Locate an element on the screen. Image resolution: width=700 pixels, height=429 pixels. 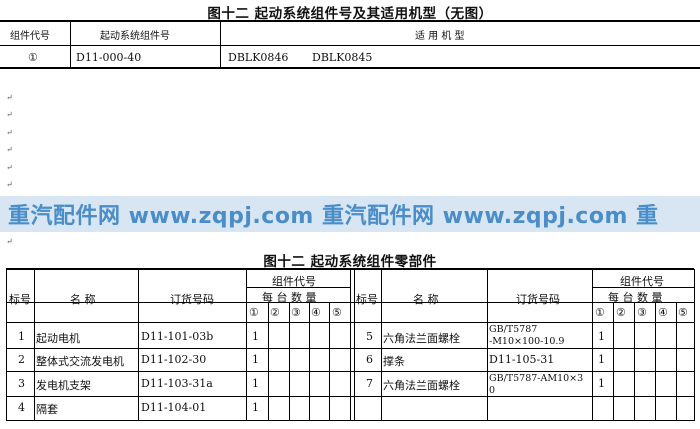
table2-row-order-right-l1: GB/T5787-AM10×3 is located at coordinates (536, 378).